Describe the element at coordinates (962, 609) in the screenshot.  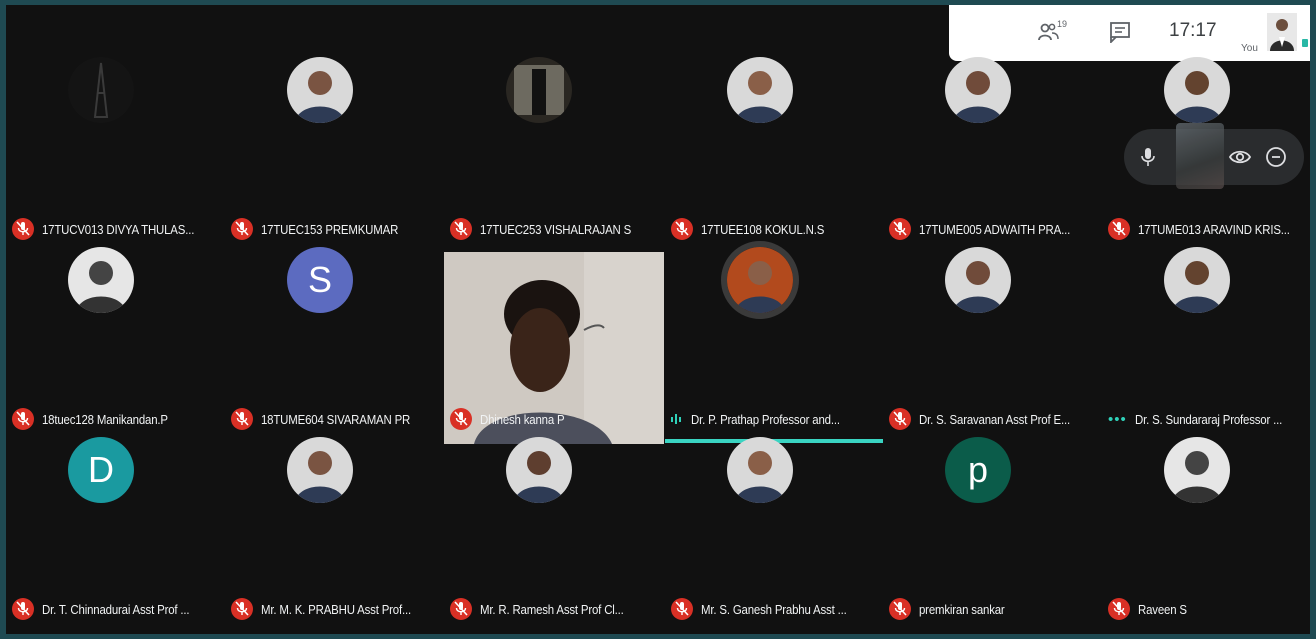
I see `participant-name: premkiran sankar` at that location.